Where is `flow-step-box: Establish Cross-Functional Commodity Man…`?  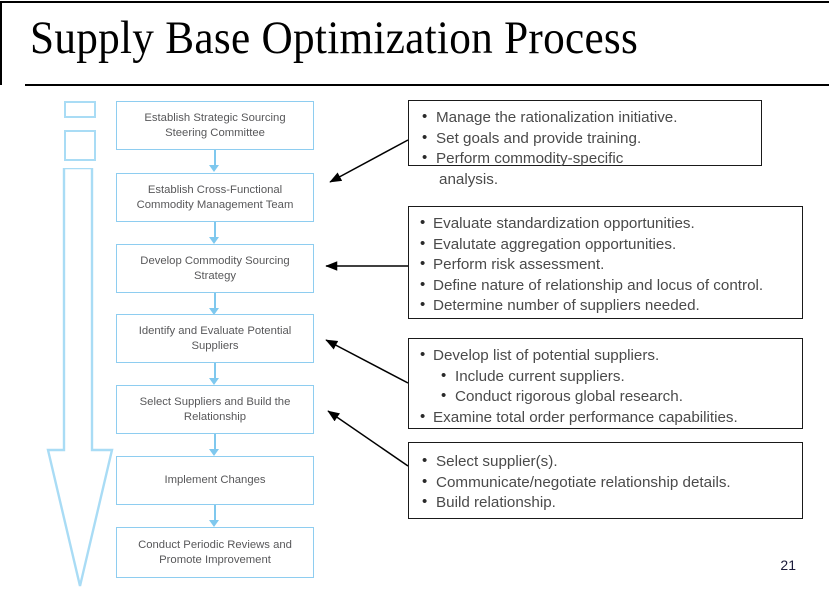
flow-step-box: Establish Cross-Functional Commodity Man… is located at coordinates (215, 197).